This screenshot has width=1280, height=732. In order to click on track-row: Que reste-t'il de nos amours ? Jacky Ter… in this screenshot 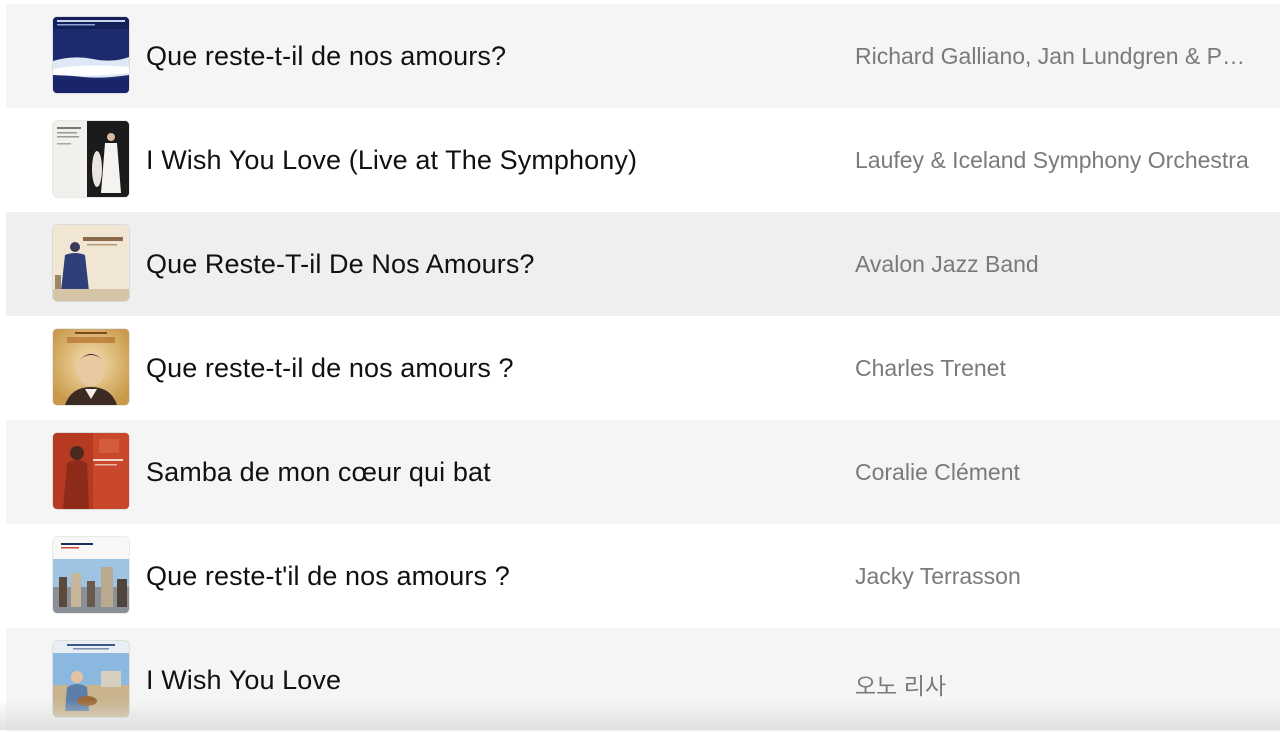, I will do `click(643, 576)`.